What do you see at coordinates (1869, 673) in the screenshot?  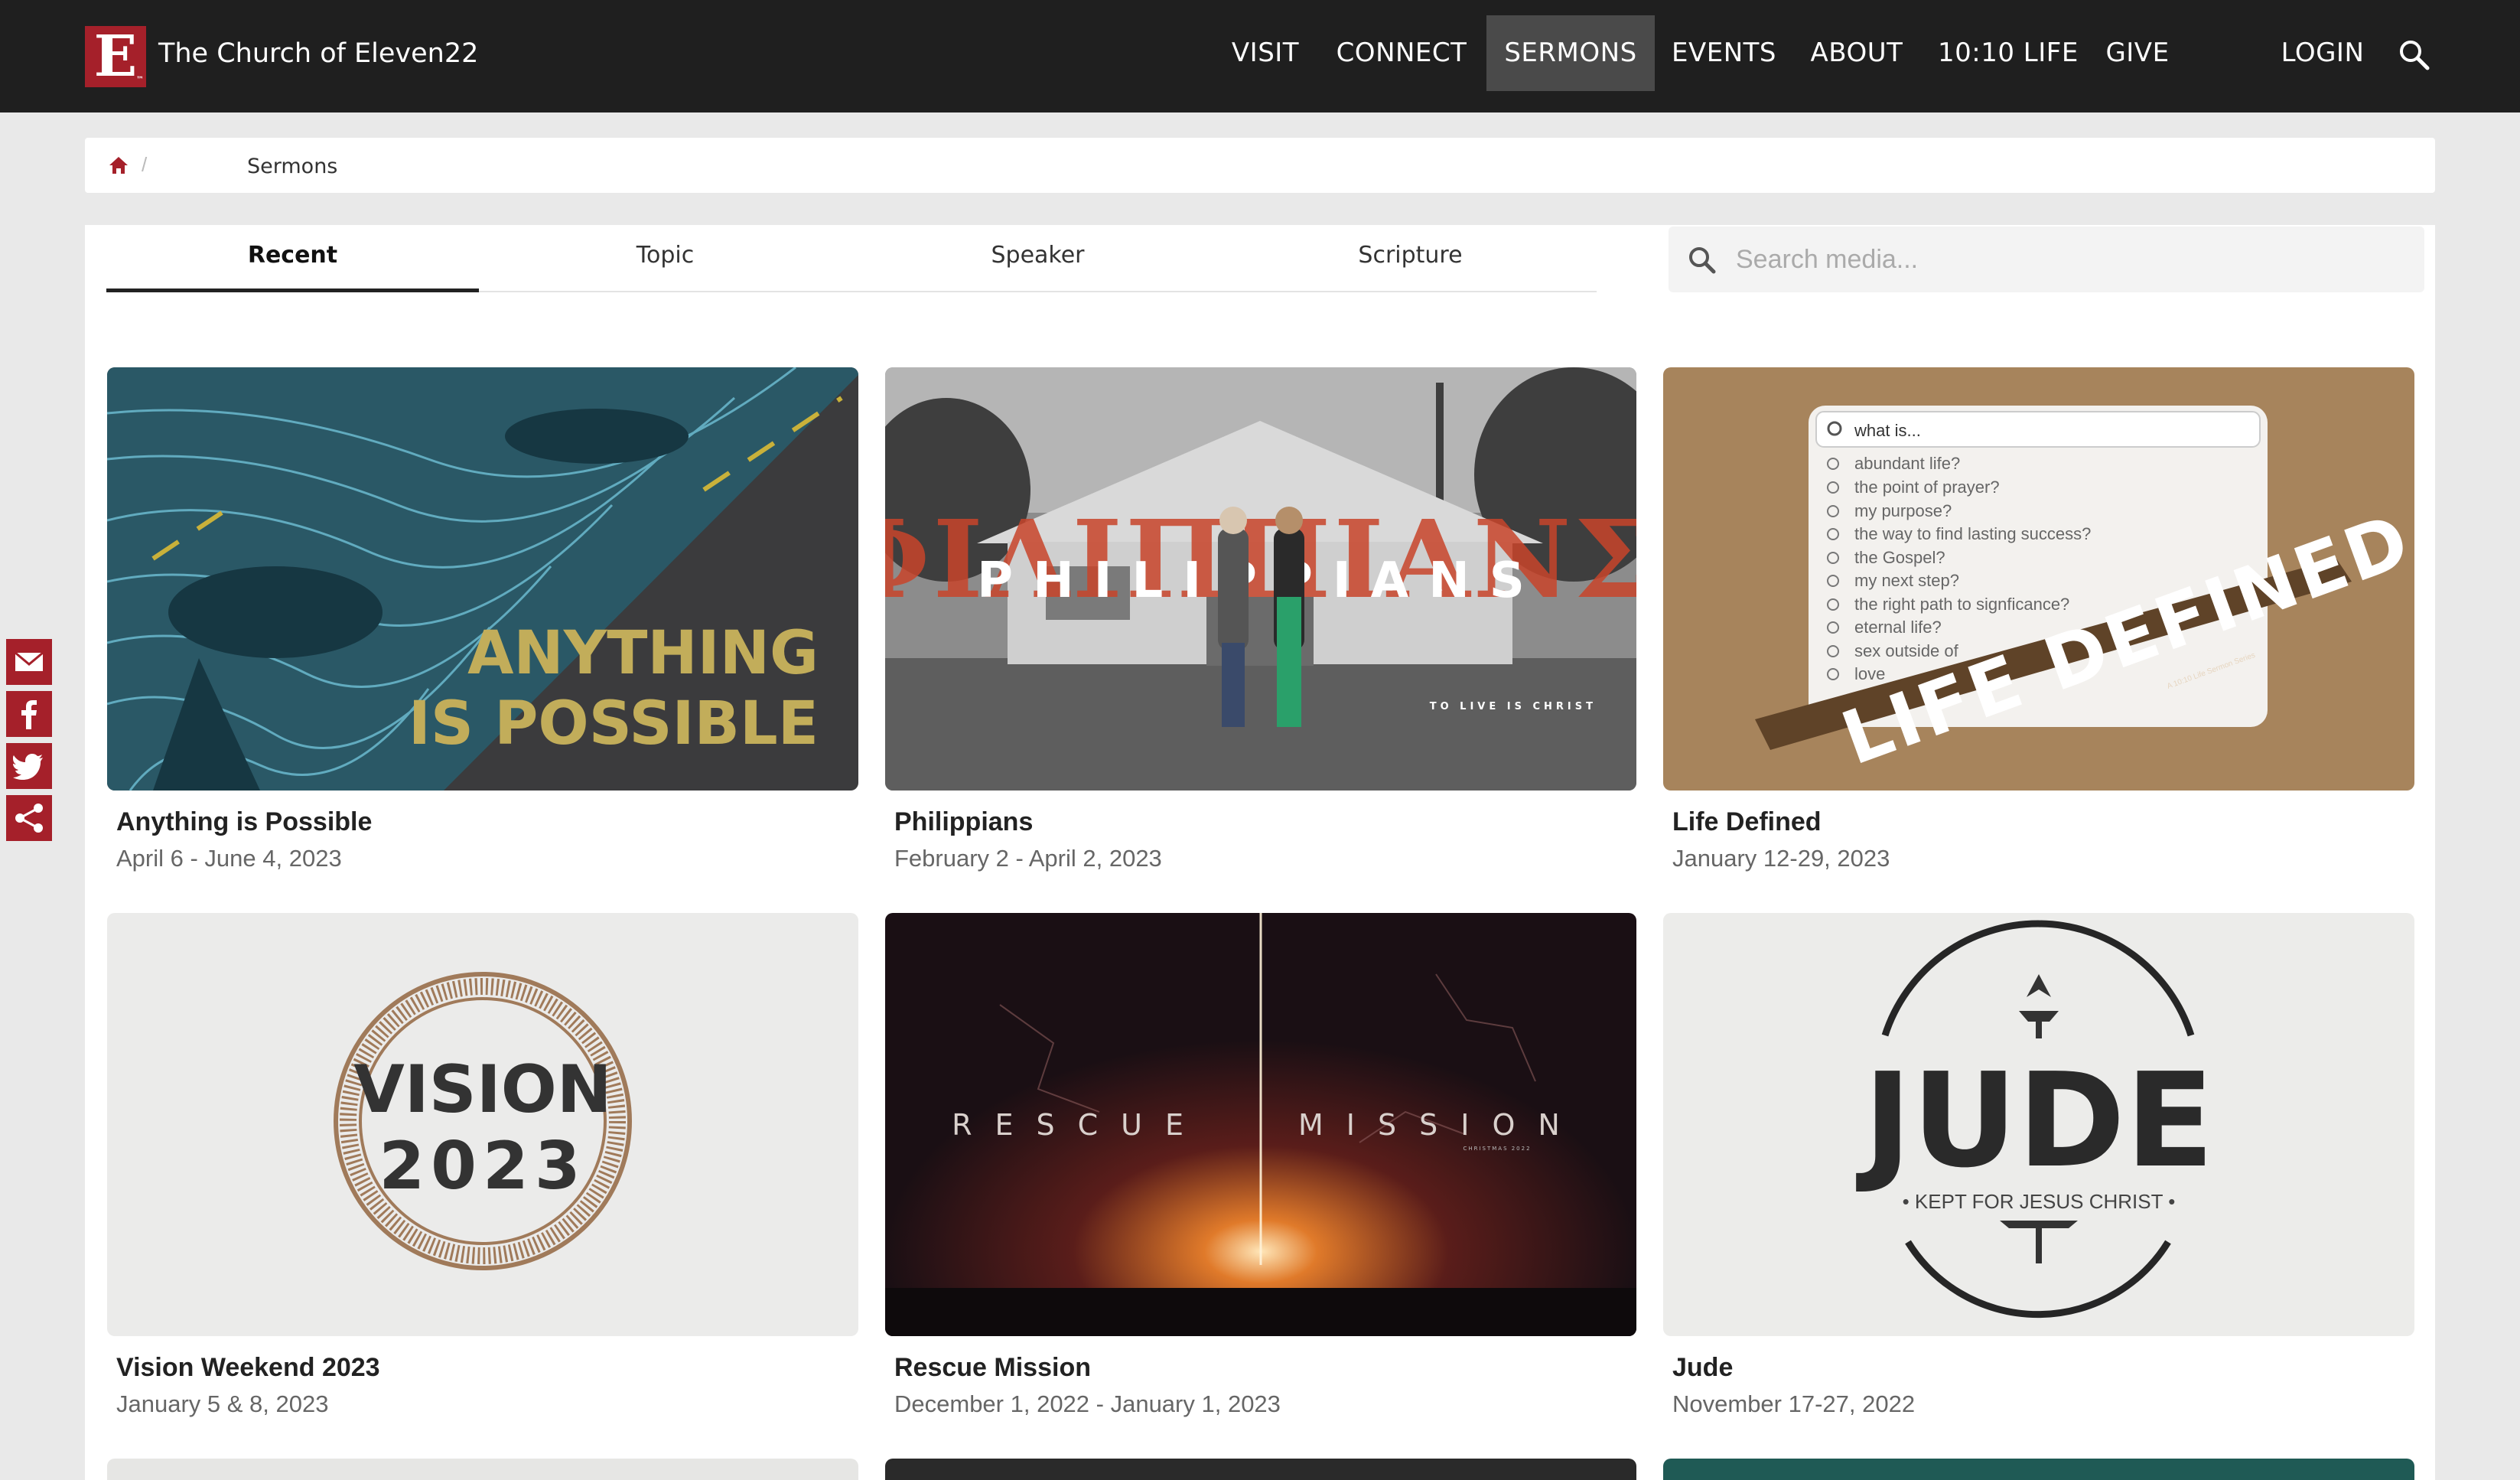 I see `art-item: love` at bounding box center [1869, 673].